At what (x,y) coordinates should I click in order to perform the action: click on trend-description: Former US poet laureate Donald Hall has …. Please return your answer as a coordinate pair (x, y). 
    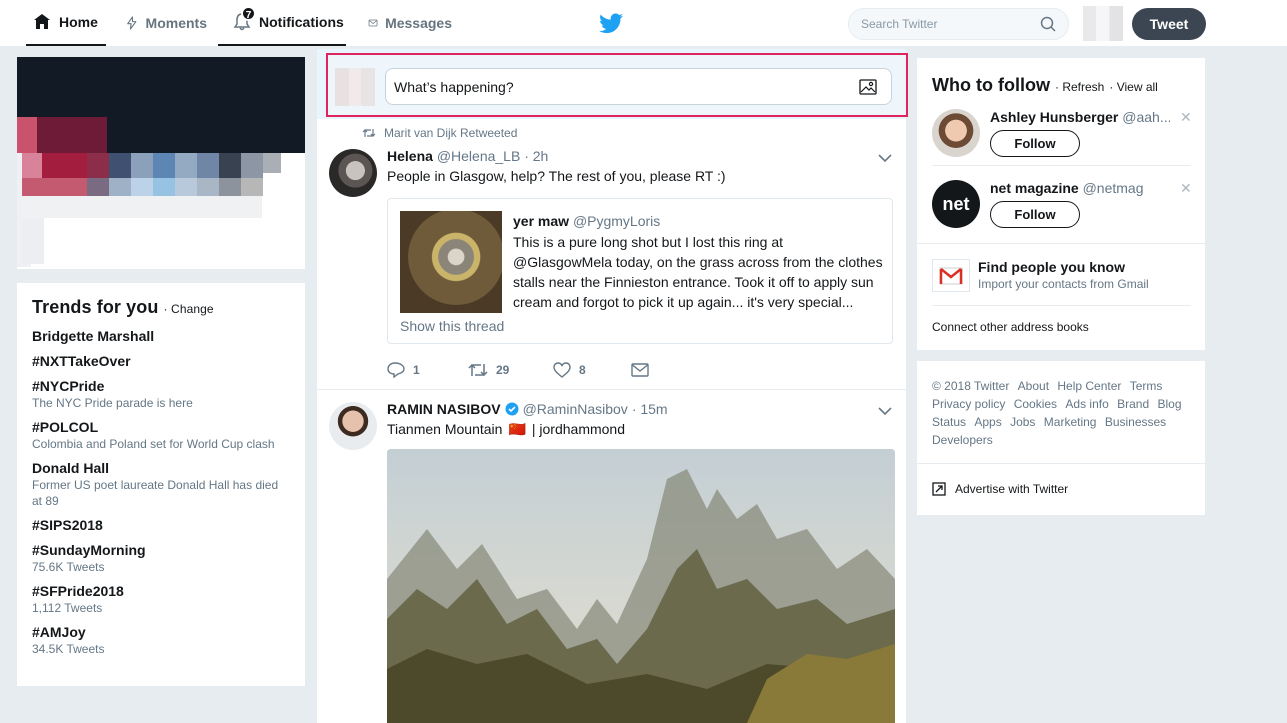
    Looking at the image, I should click on (155, 493).